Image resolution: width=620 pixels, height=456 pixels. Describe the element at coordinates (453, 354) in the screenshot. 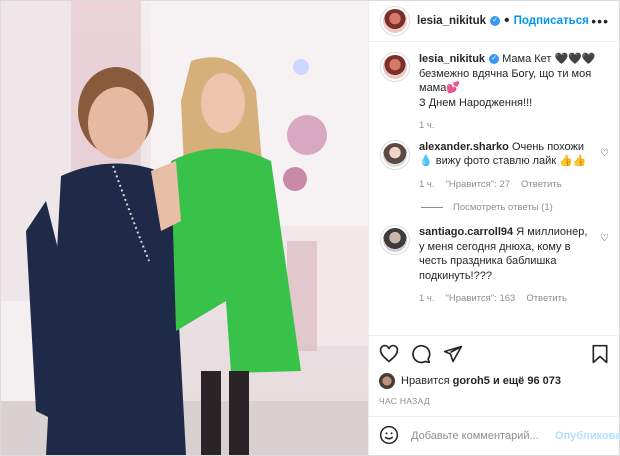

I see `share-icon` at that location.